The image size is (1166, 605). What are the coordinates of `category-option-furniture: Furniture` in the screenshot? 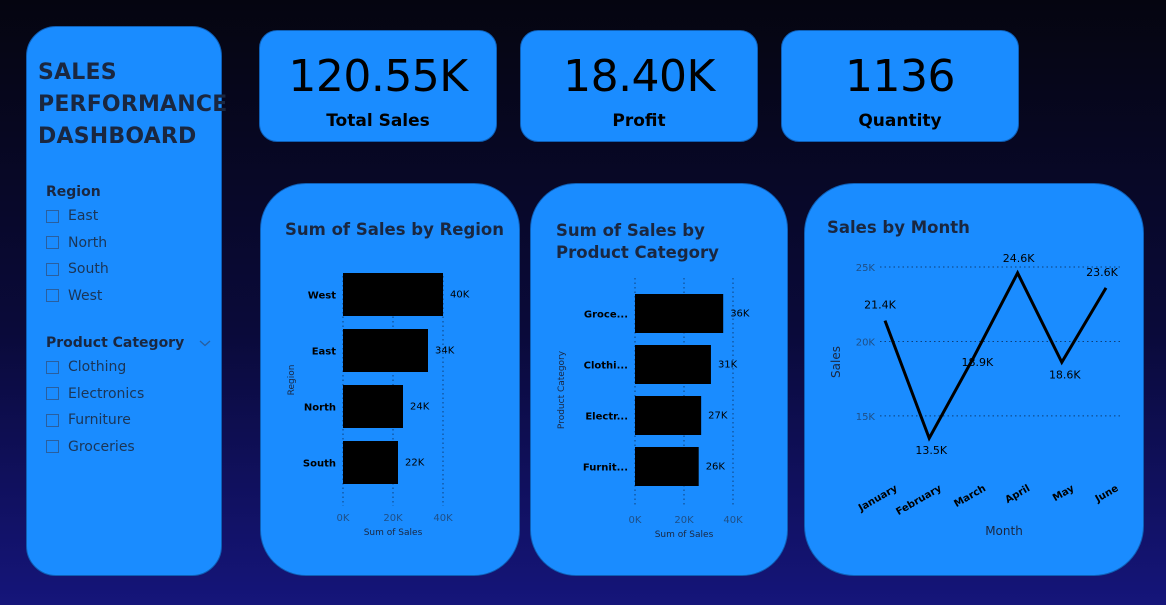 It's located at (131, 420).